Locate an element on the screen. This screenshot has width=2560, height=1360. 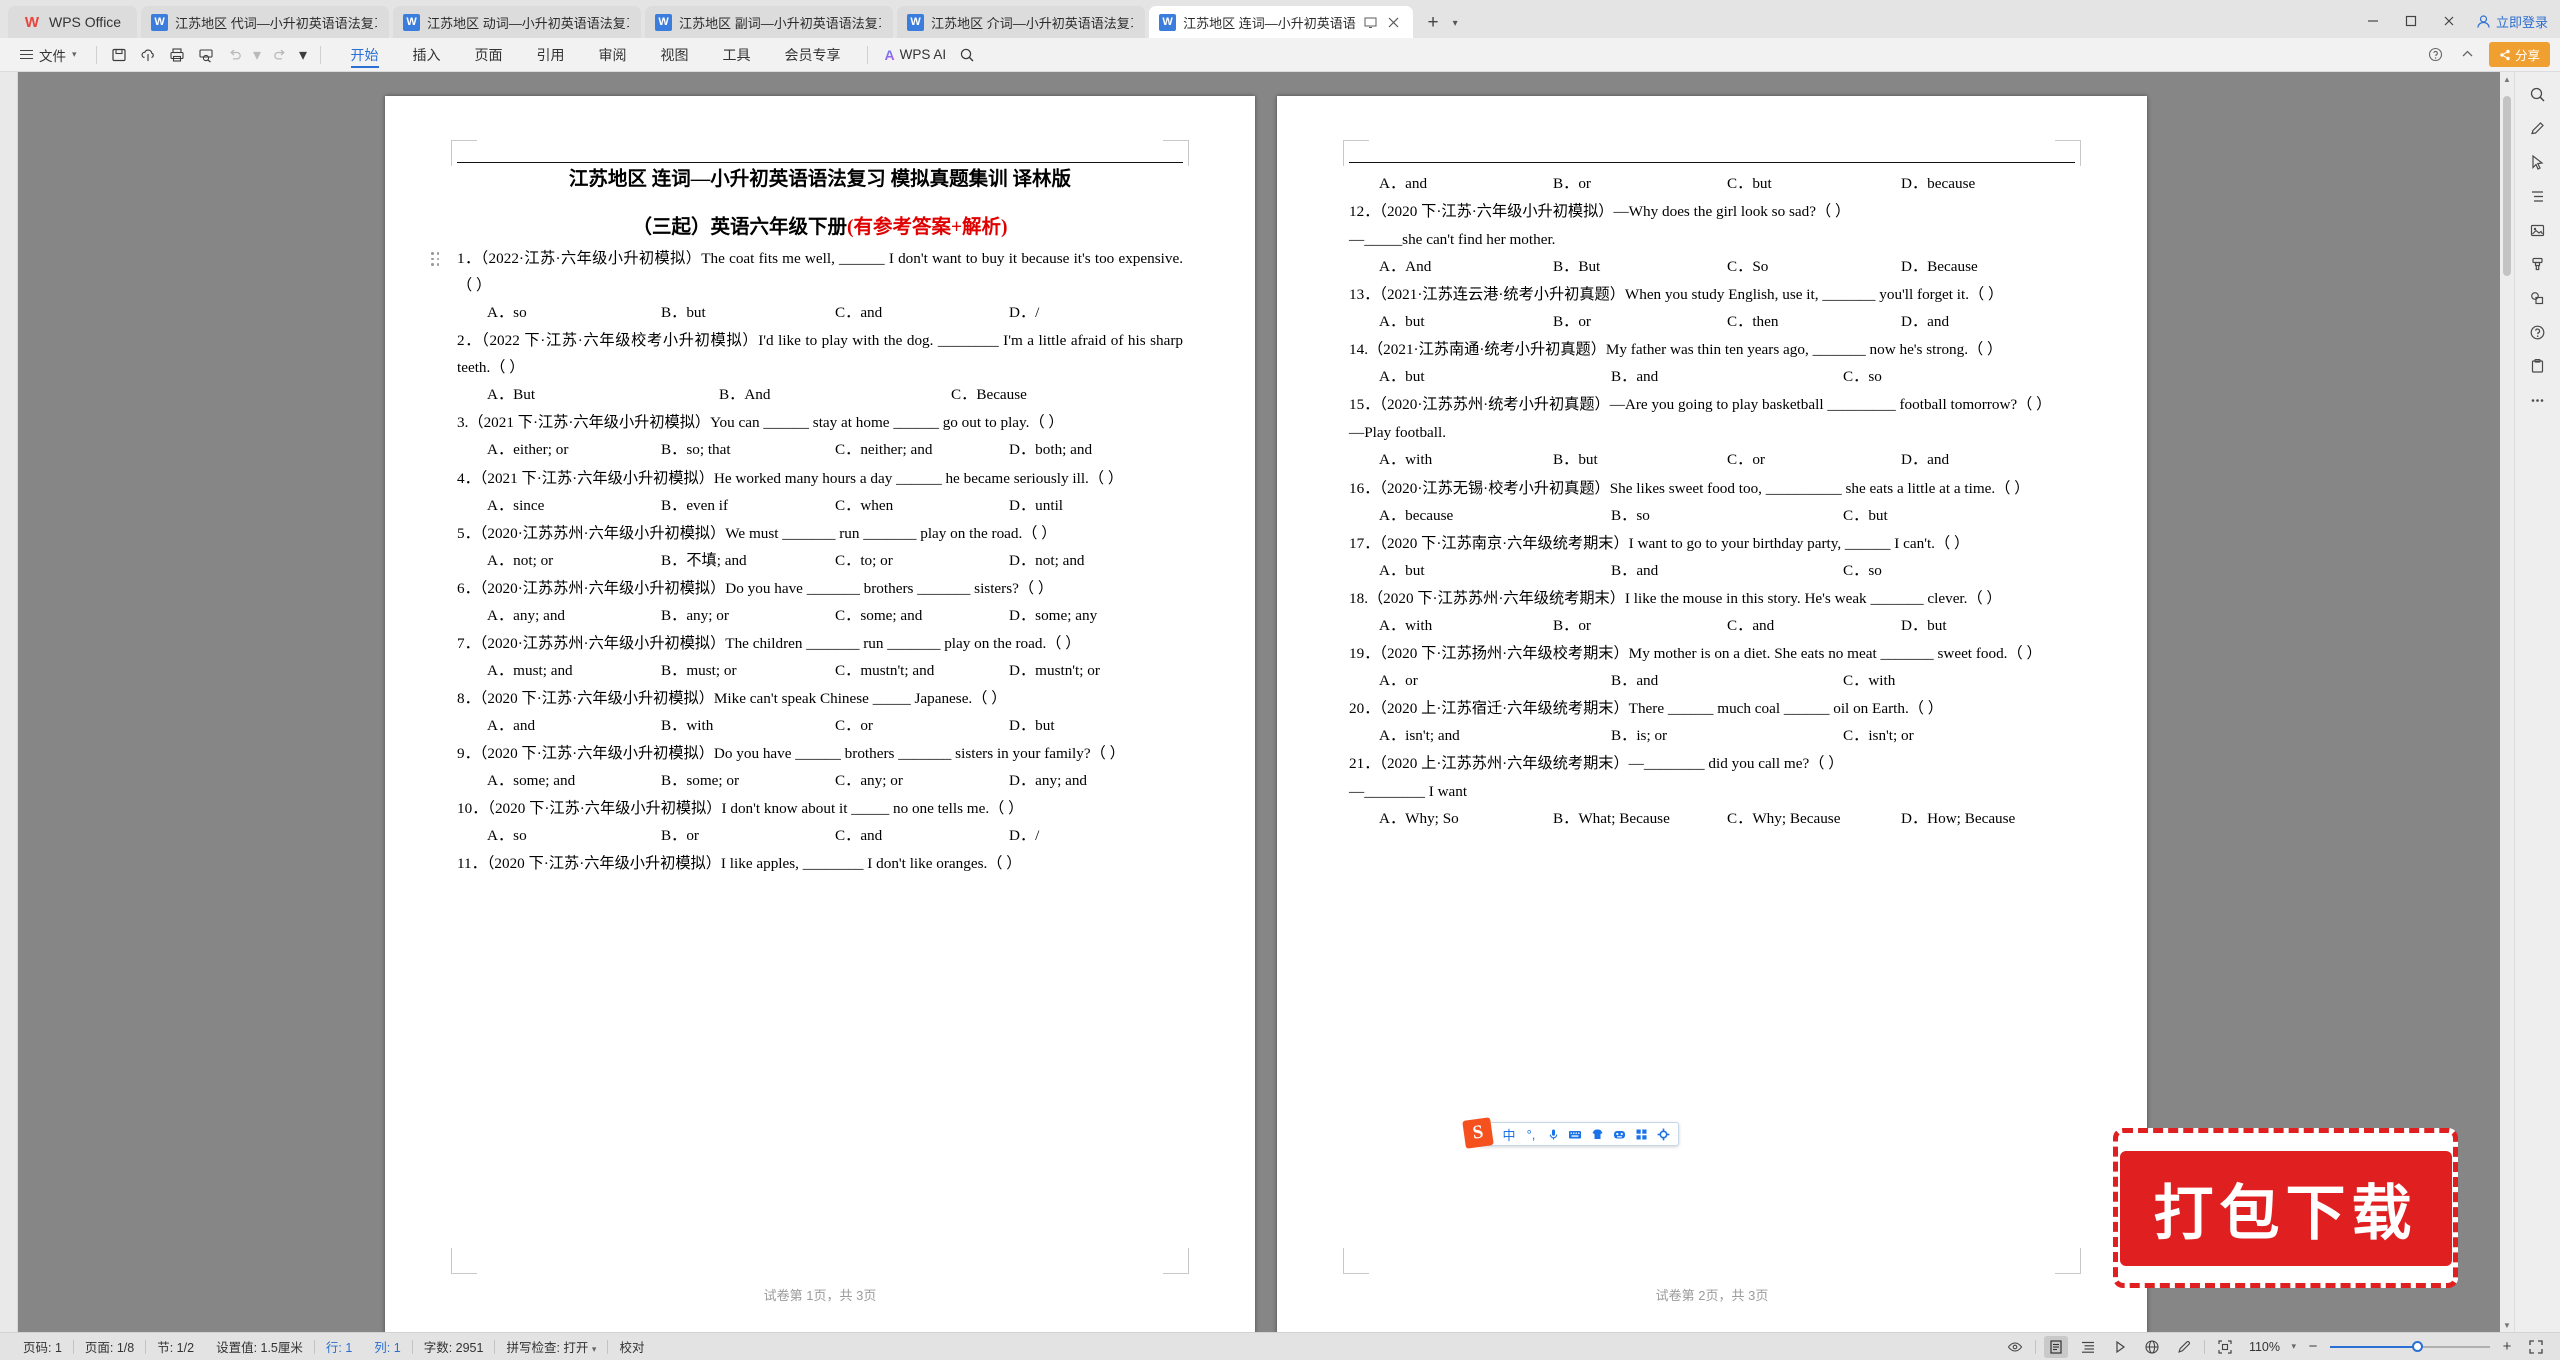
status-setting-value: 设置值: 1.5厘米 is located at coordinates (259, 1346).